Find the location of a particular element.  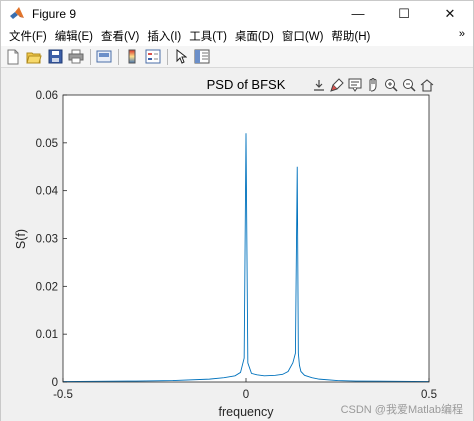

y-tick-label: 0.01 is located at coordinates (47, 335).